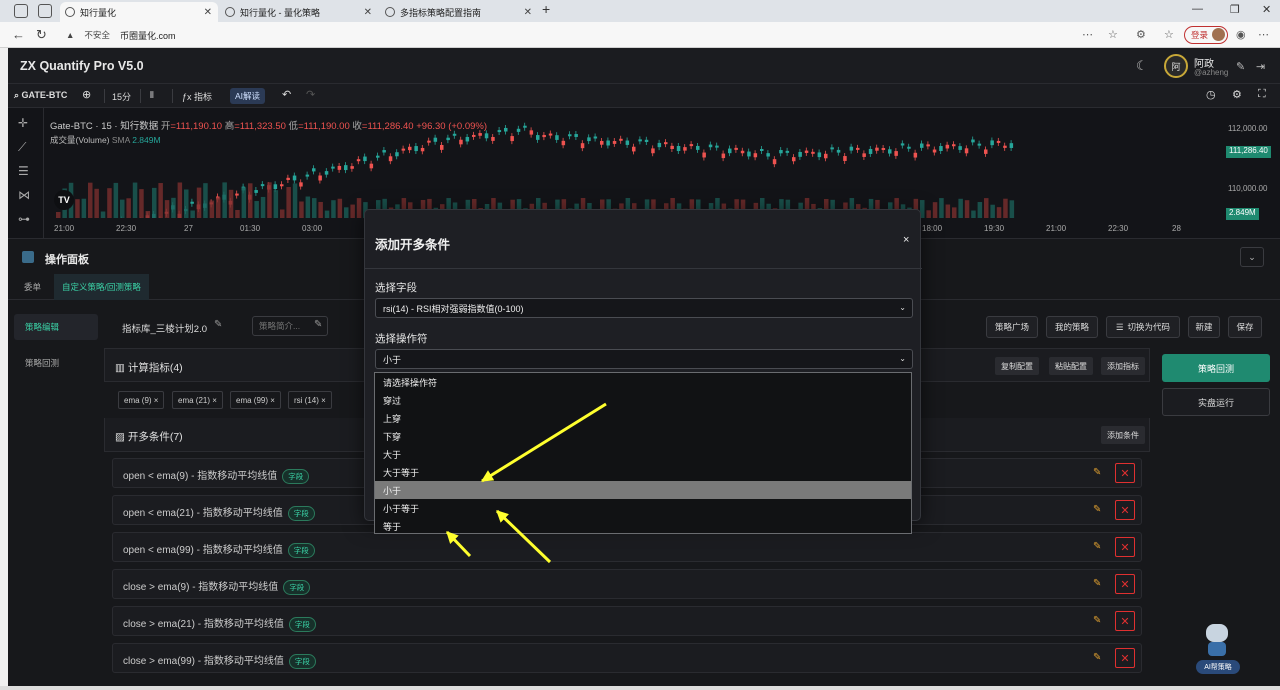  Describe the element at coordinates (392, 359) in the screenshot. I see `operator-select-value: 小于` at that location.